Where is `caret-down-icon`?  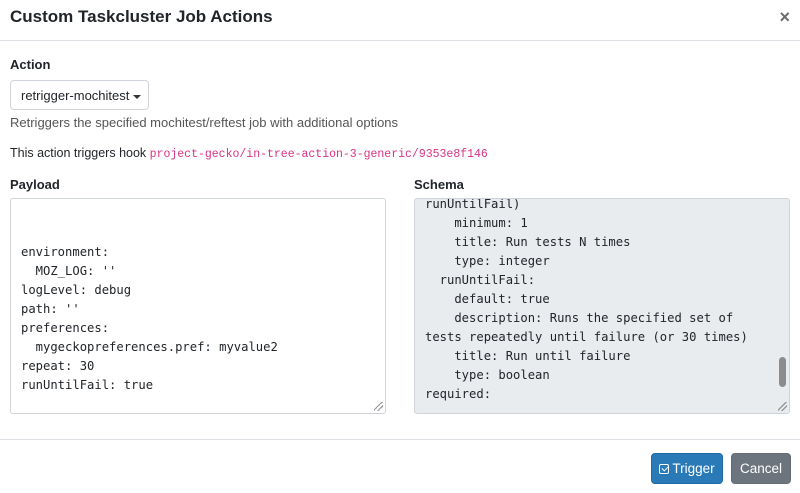
caret-down-icon is located at coordinates (137, 96).